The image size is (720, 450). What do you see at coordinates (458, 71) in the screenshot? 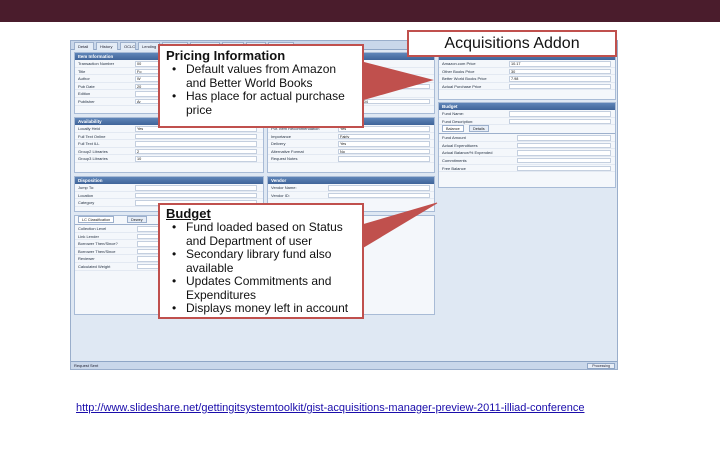
I see `pricing-label: Other Books Price` at bounding box center [458, 71].